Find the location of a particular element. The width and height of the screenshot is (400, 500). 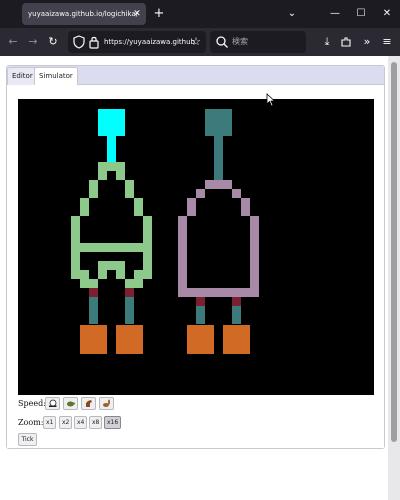

input-pad-right-a is located at coordinates (200, 339).